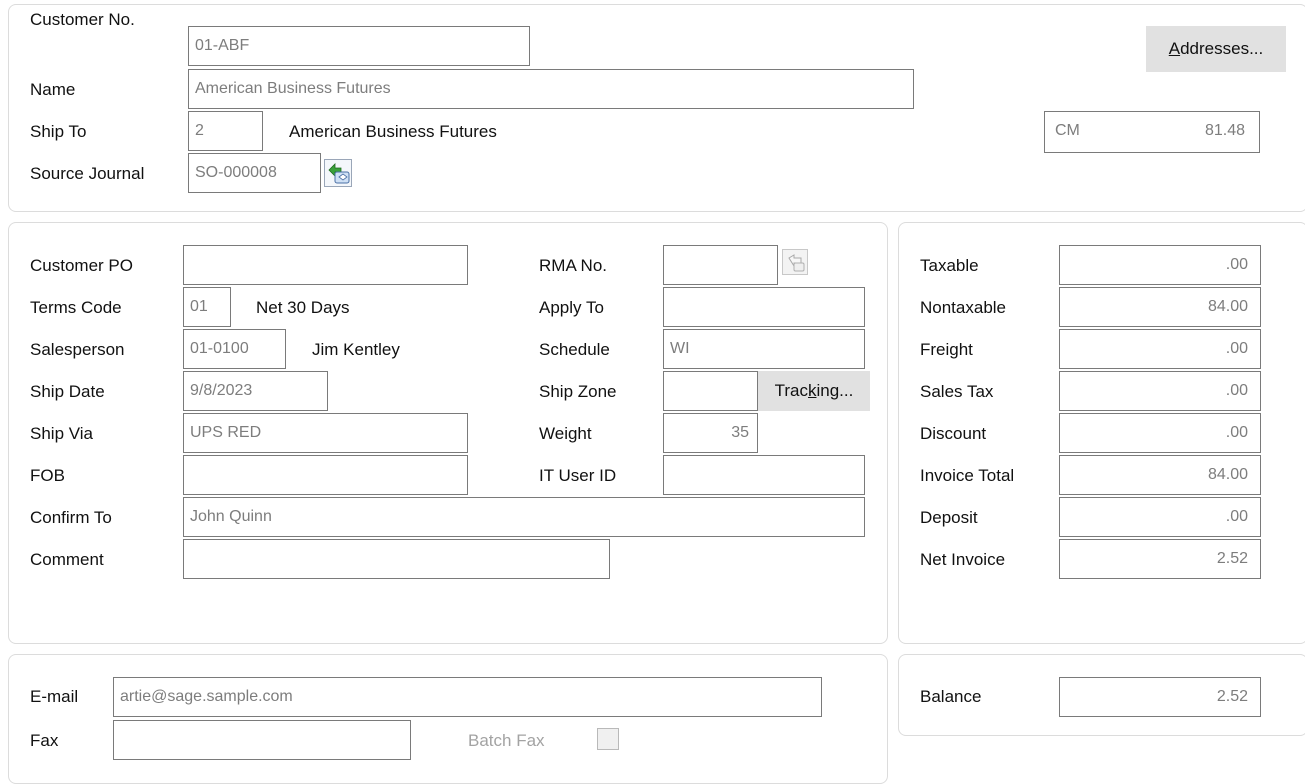 The image size is (1305, 784). I want to click on email-label: E-mail, so click(54, 696).